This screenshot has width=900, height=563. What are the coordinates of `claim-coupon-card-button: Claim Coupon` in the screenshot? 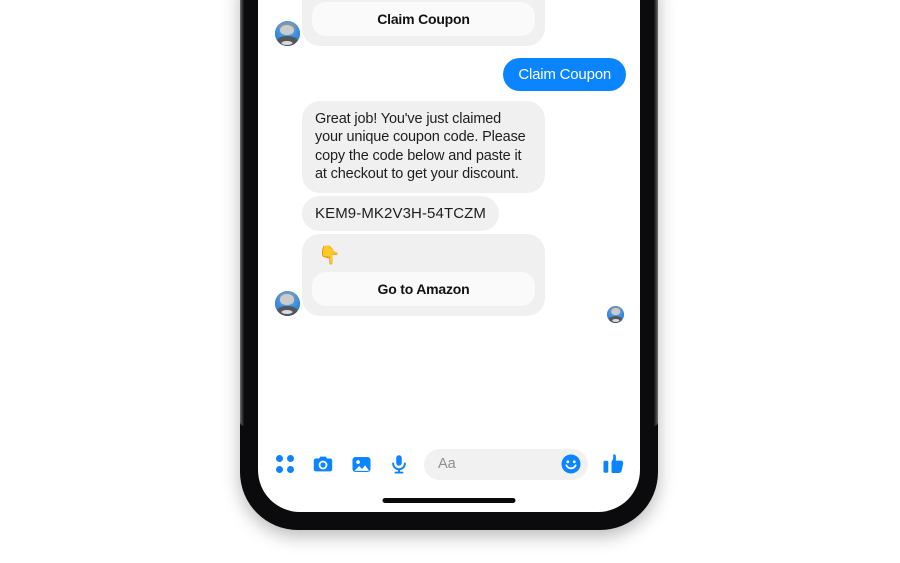 It's located at (423, 19).